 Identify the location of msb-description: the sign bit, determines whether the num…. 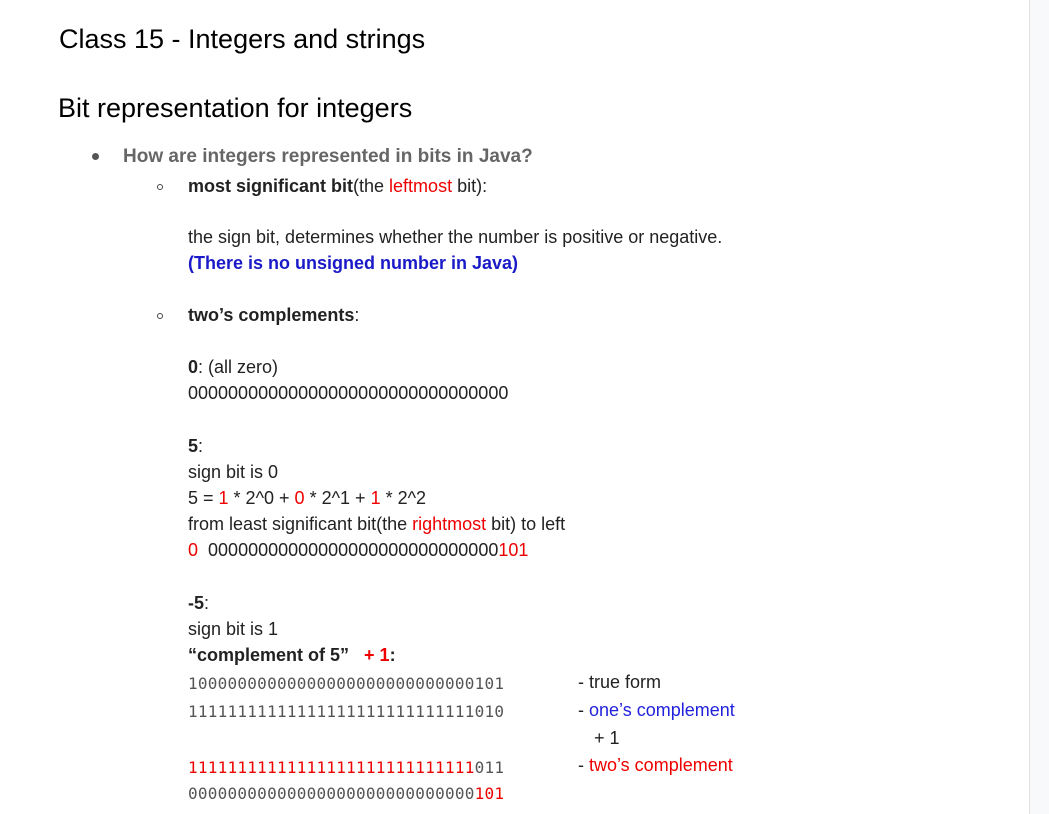
(455, 237).